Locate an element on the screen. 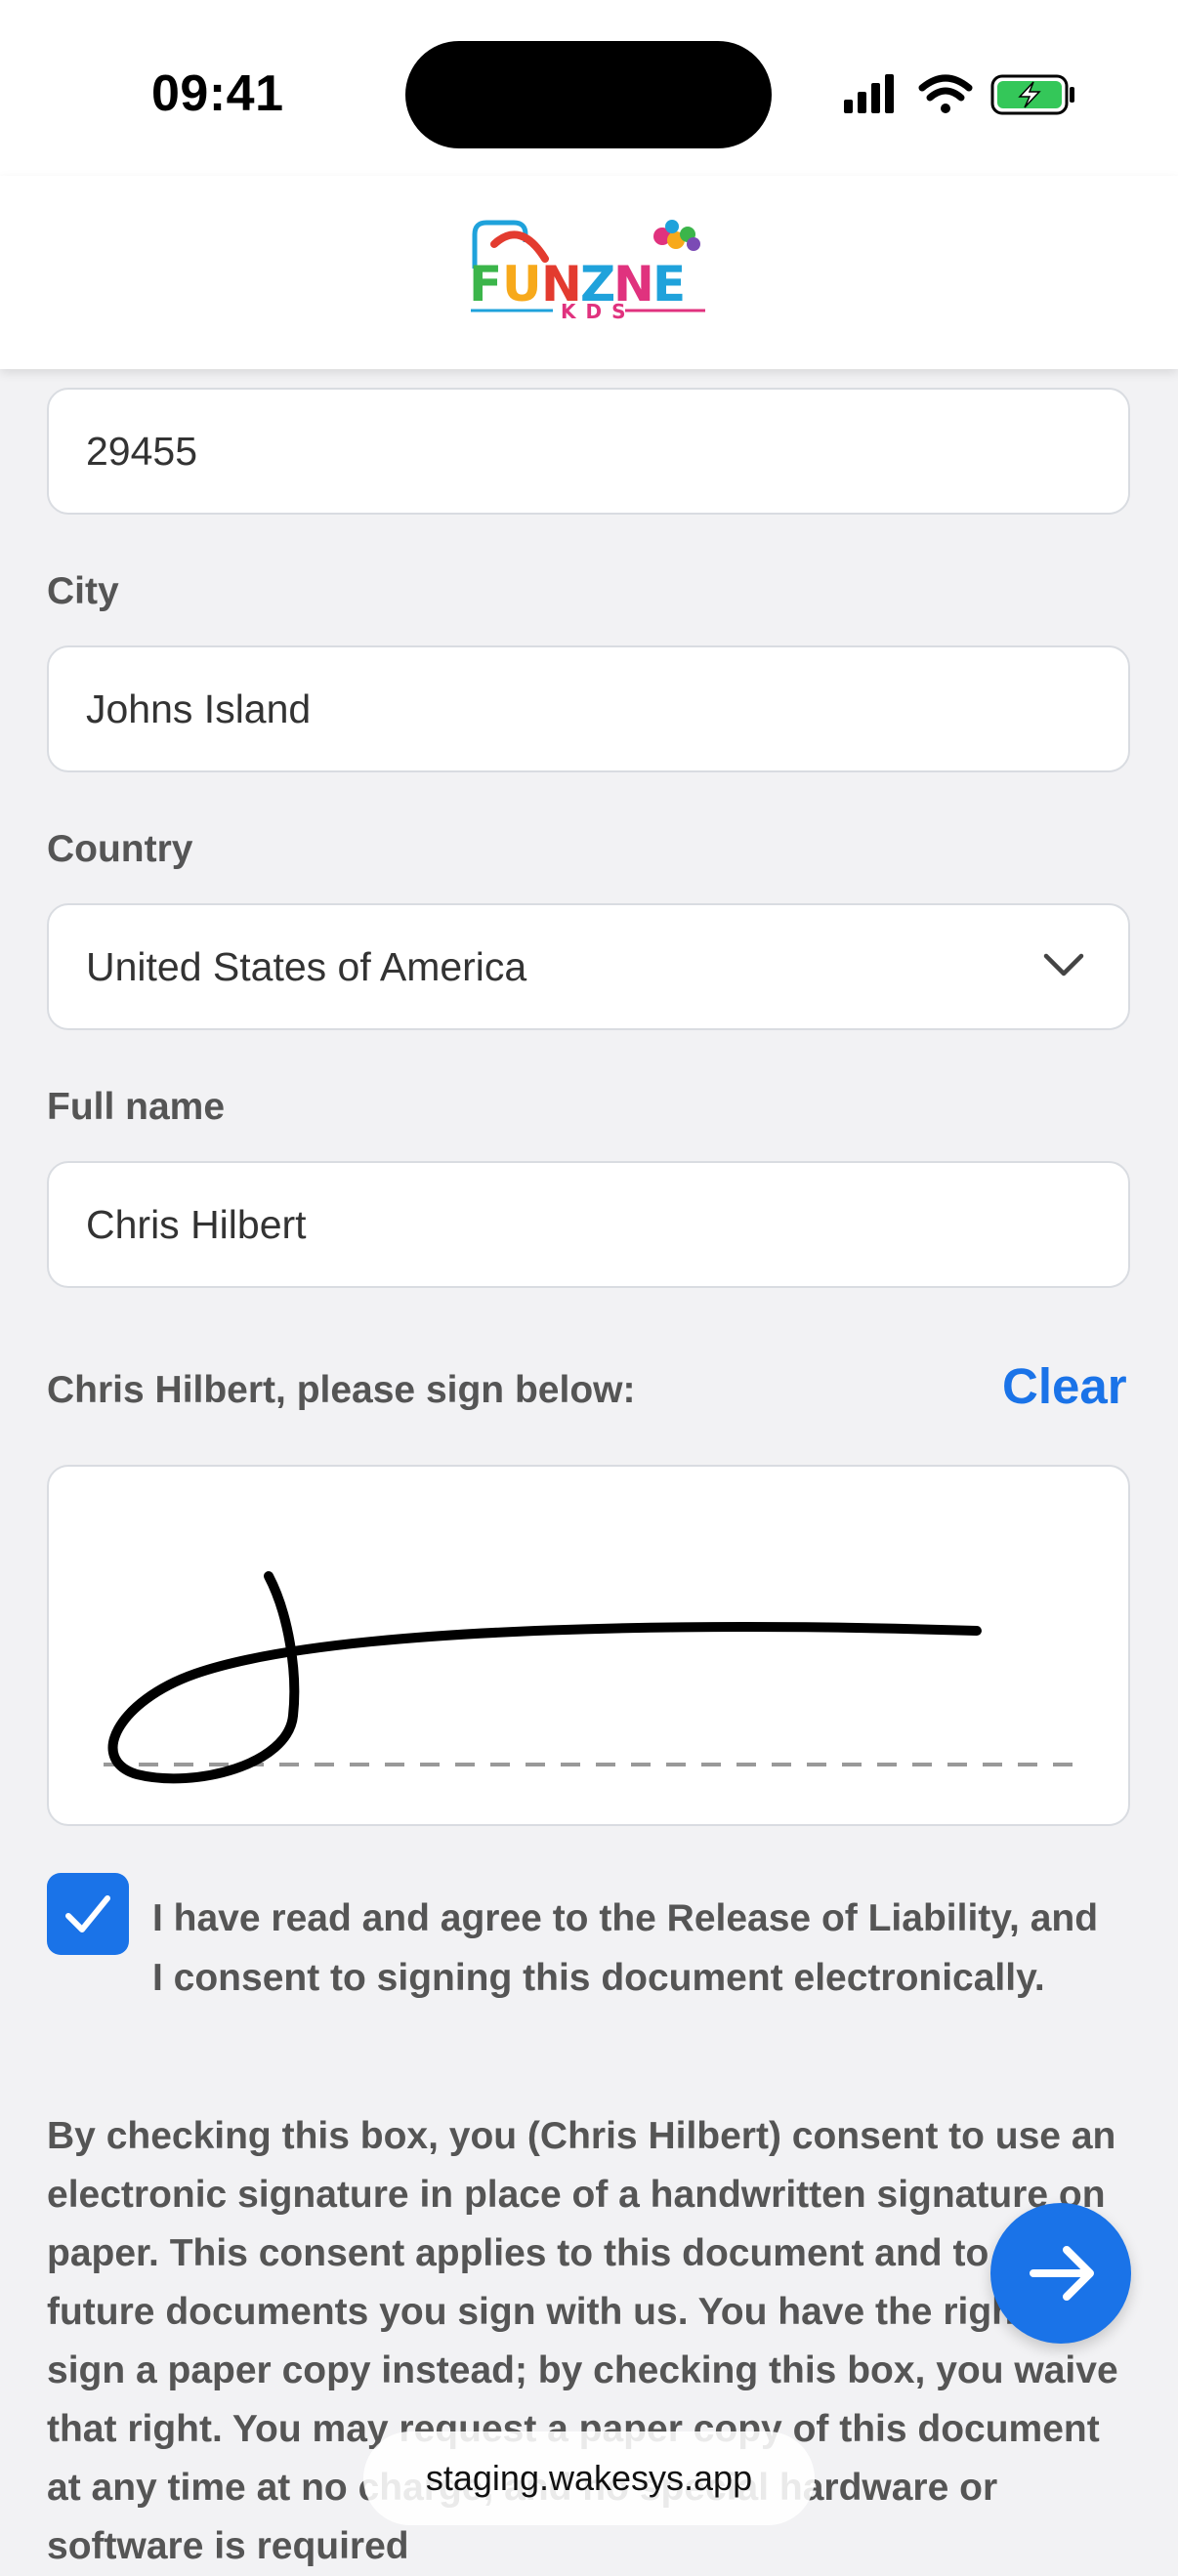  checkmark-icon is located at coordinates (87, 1914).